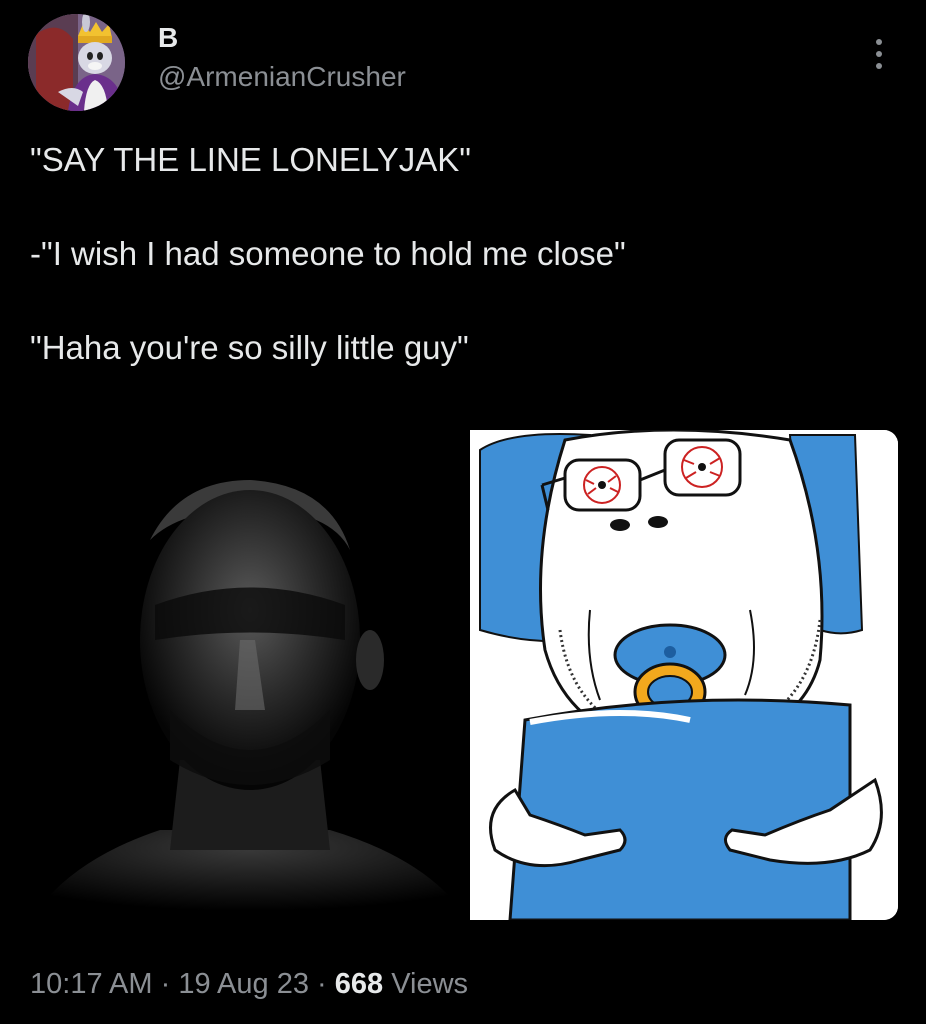  What do you see at coordinates (168, 38) in the screenshot?
I see `author-display-name: B` at bounding box center [168, 38].